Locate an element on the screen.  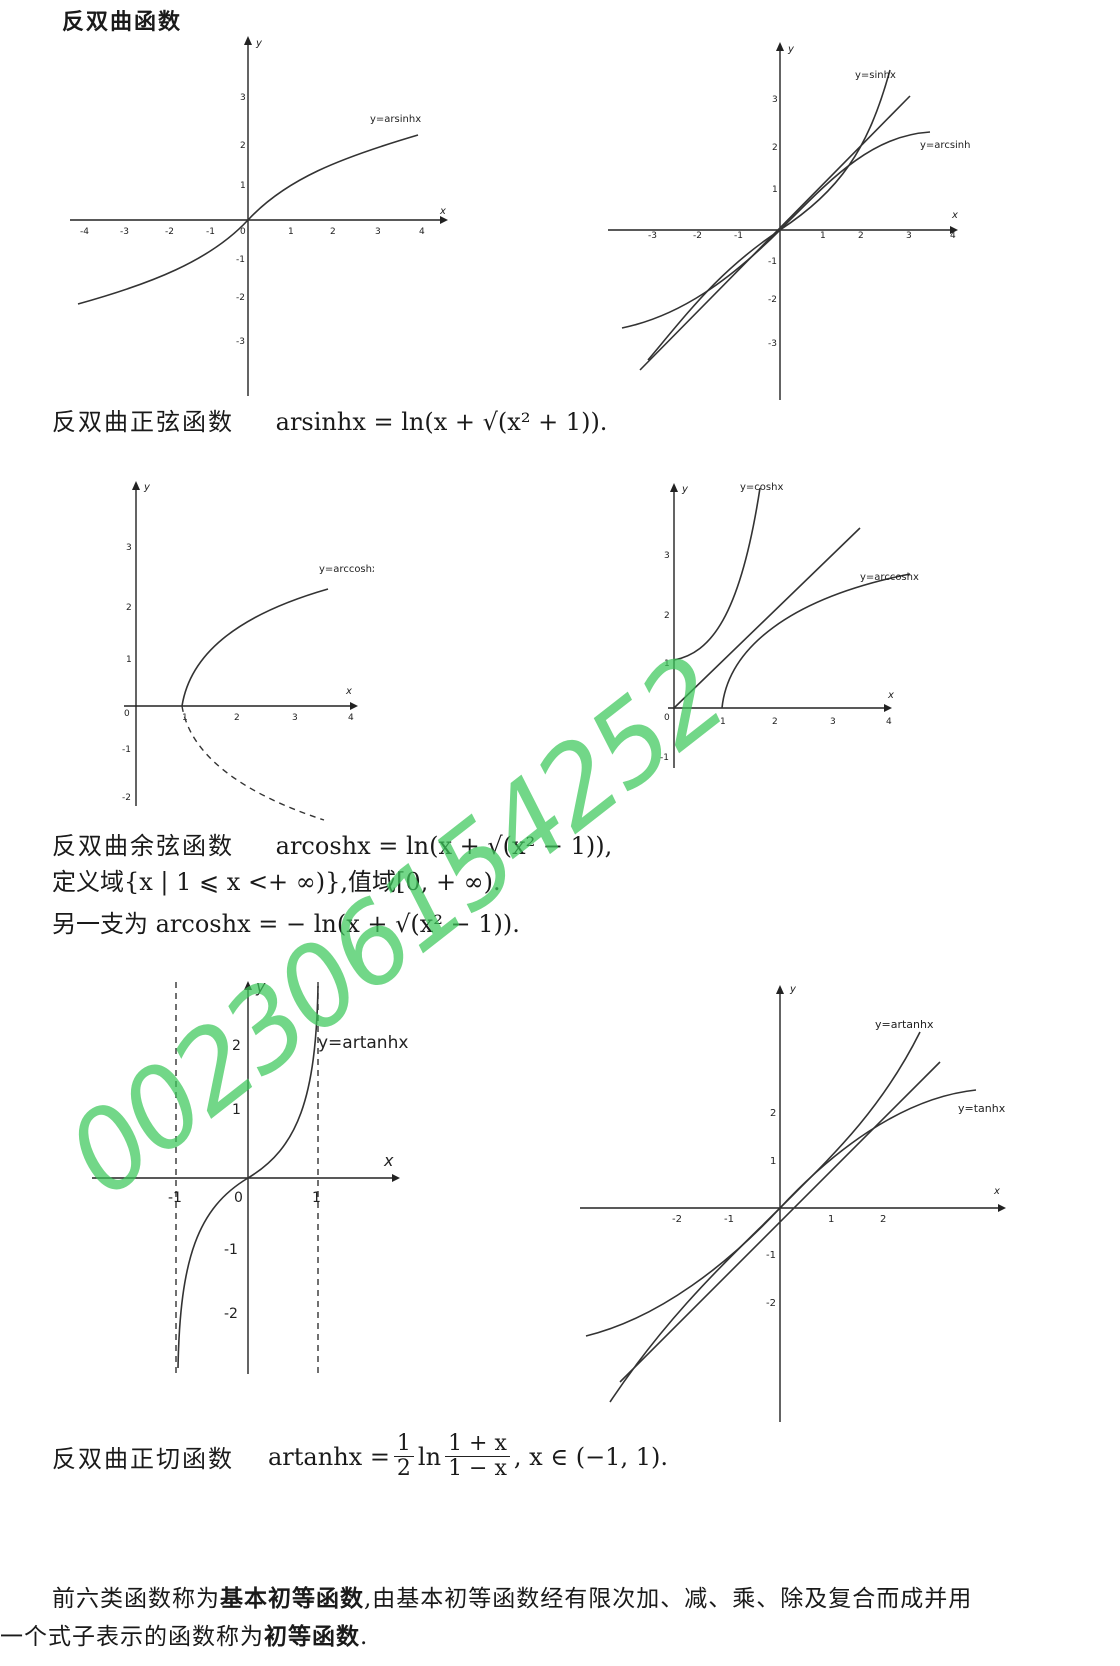
formula-label: 反双曲正弦函数 is located at coordinates (143, 422).